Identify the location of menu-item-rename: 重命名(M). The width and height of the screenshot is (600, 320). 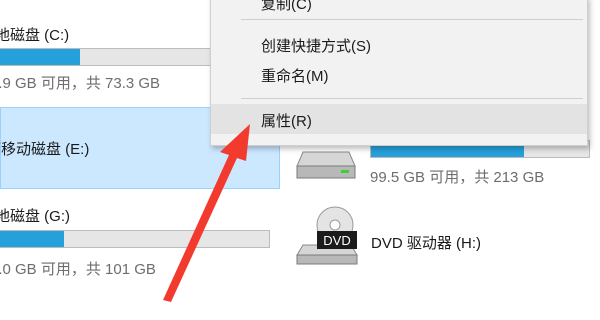
(399, 74).